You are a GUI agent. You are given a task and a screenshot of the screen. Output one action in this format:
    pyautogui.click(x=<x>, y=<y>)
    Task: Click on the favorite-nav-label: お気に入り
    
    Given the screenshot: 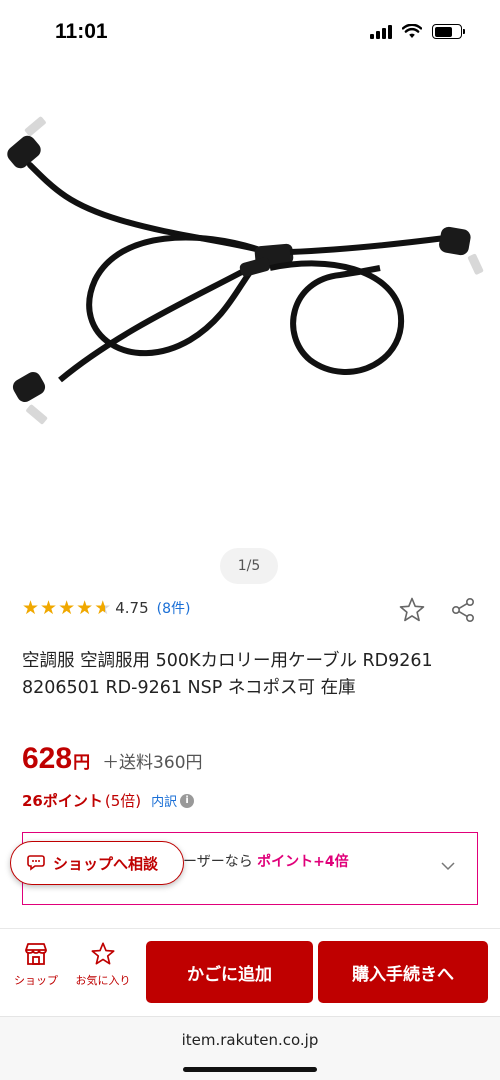 What is the action you would take?
    pyautogui.click(x=103, y=980)
    